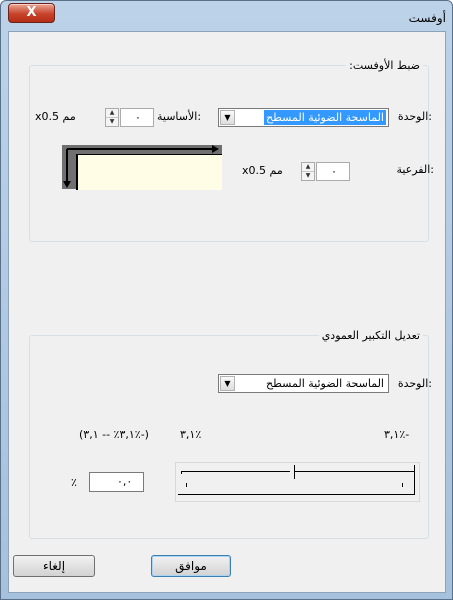 Image resolution: width=453 pixels, height=600 pixels. I want to click on window-title: أوفست, so click(427, 18).